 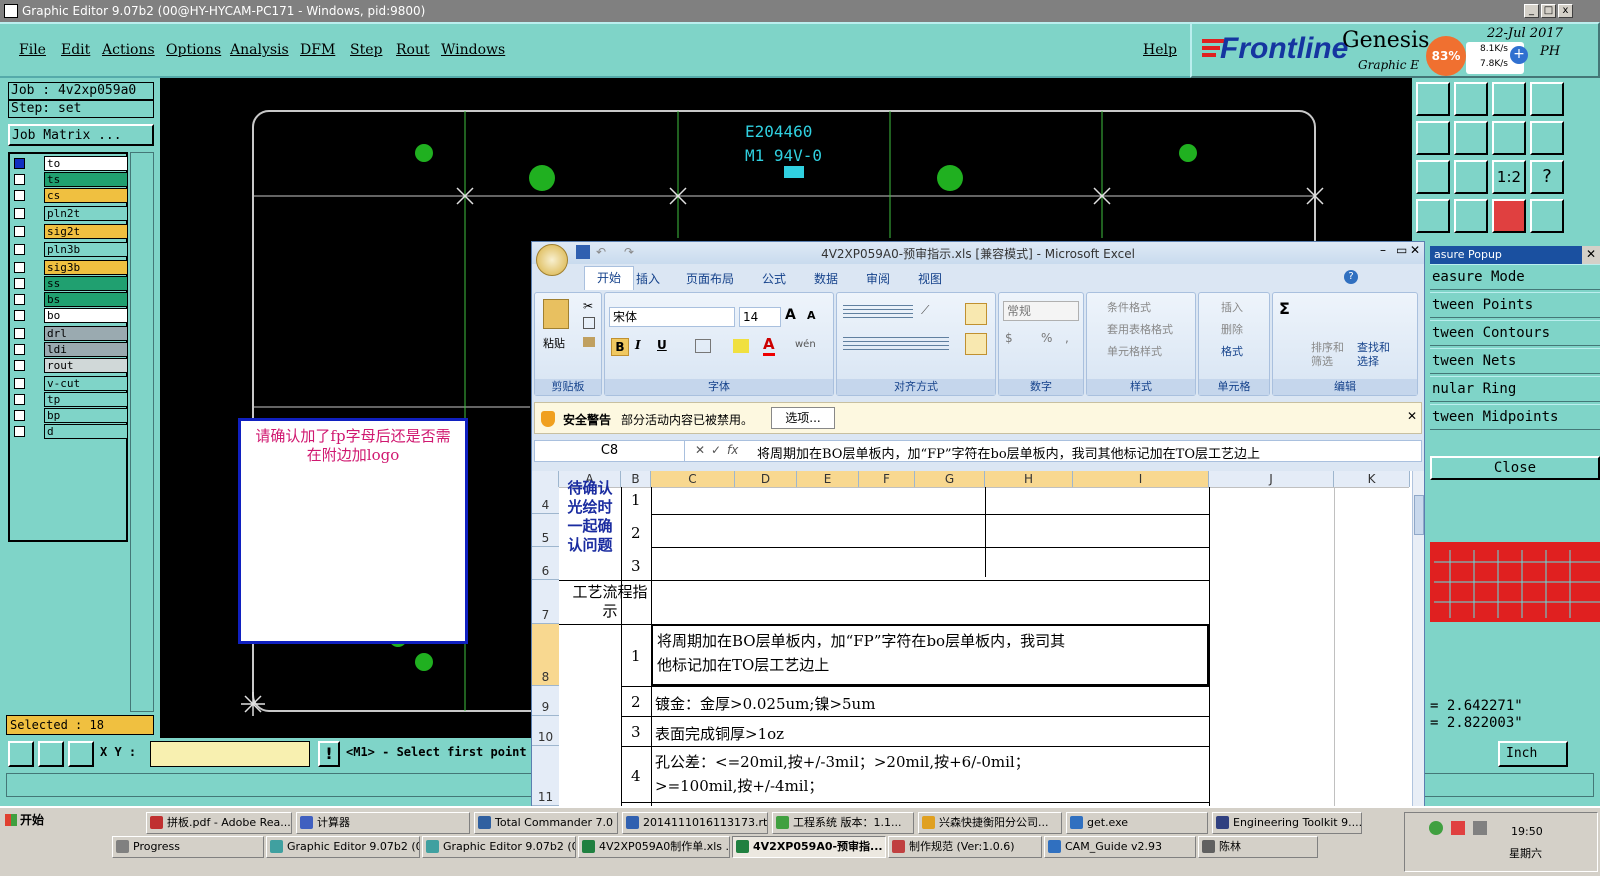 What do you see at coordinates (1372, 479) in the screenshot?
I see `column-header-K: K` at bounding box center [1372, 479].